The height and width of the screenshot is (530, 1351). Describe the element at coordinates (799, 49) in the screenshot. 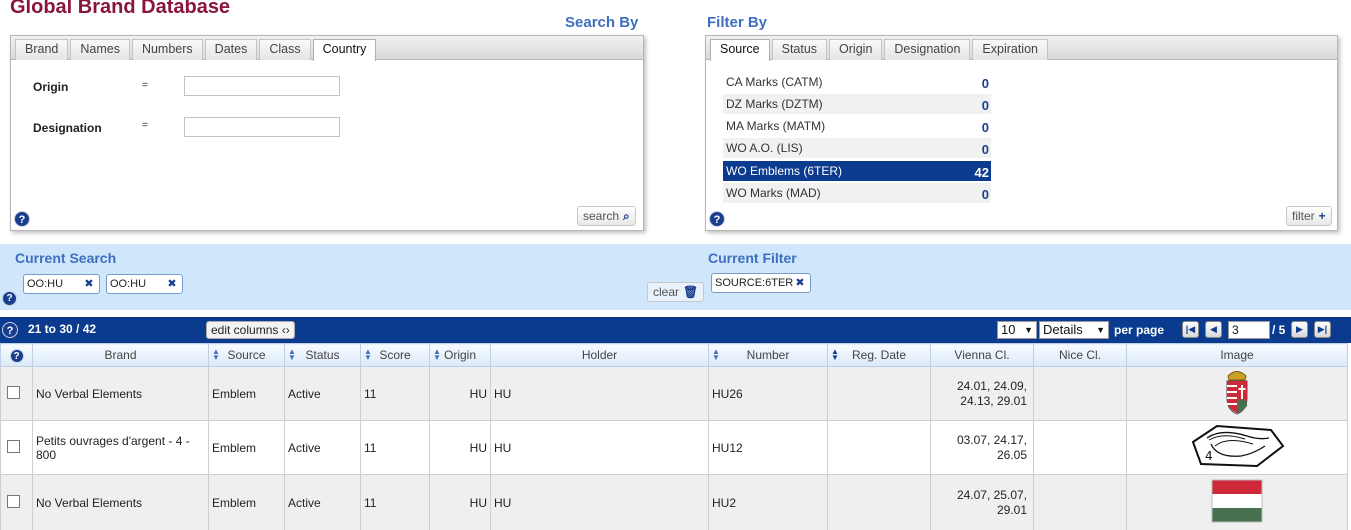

I see `tab-status: Status` at that location.